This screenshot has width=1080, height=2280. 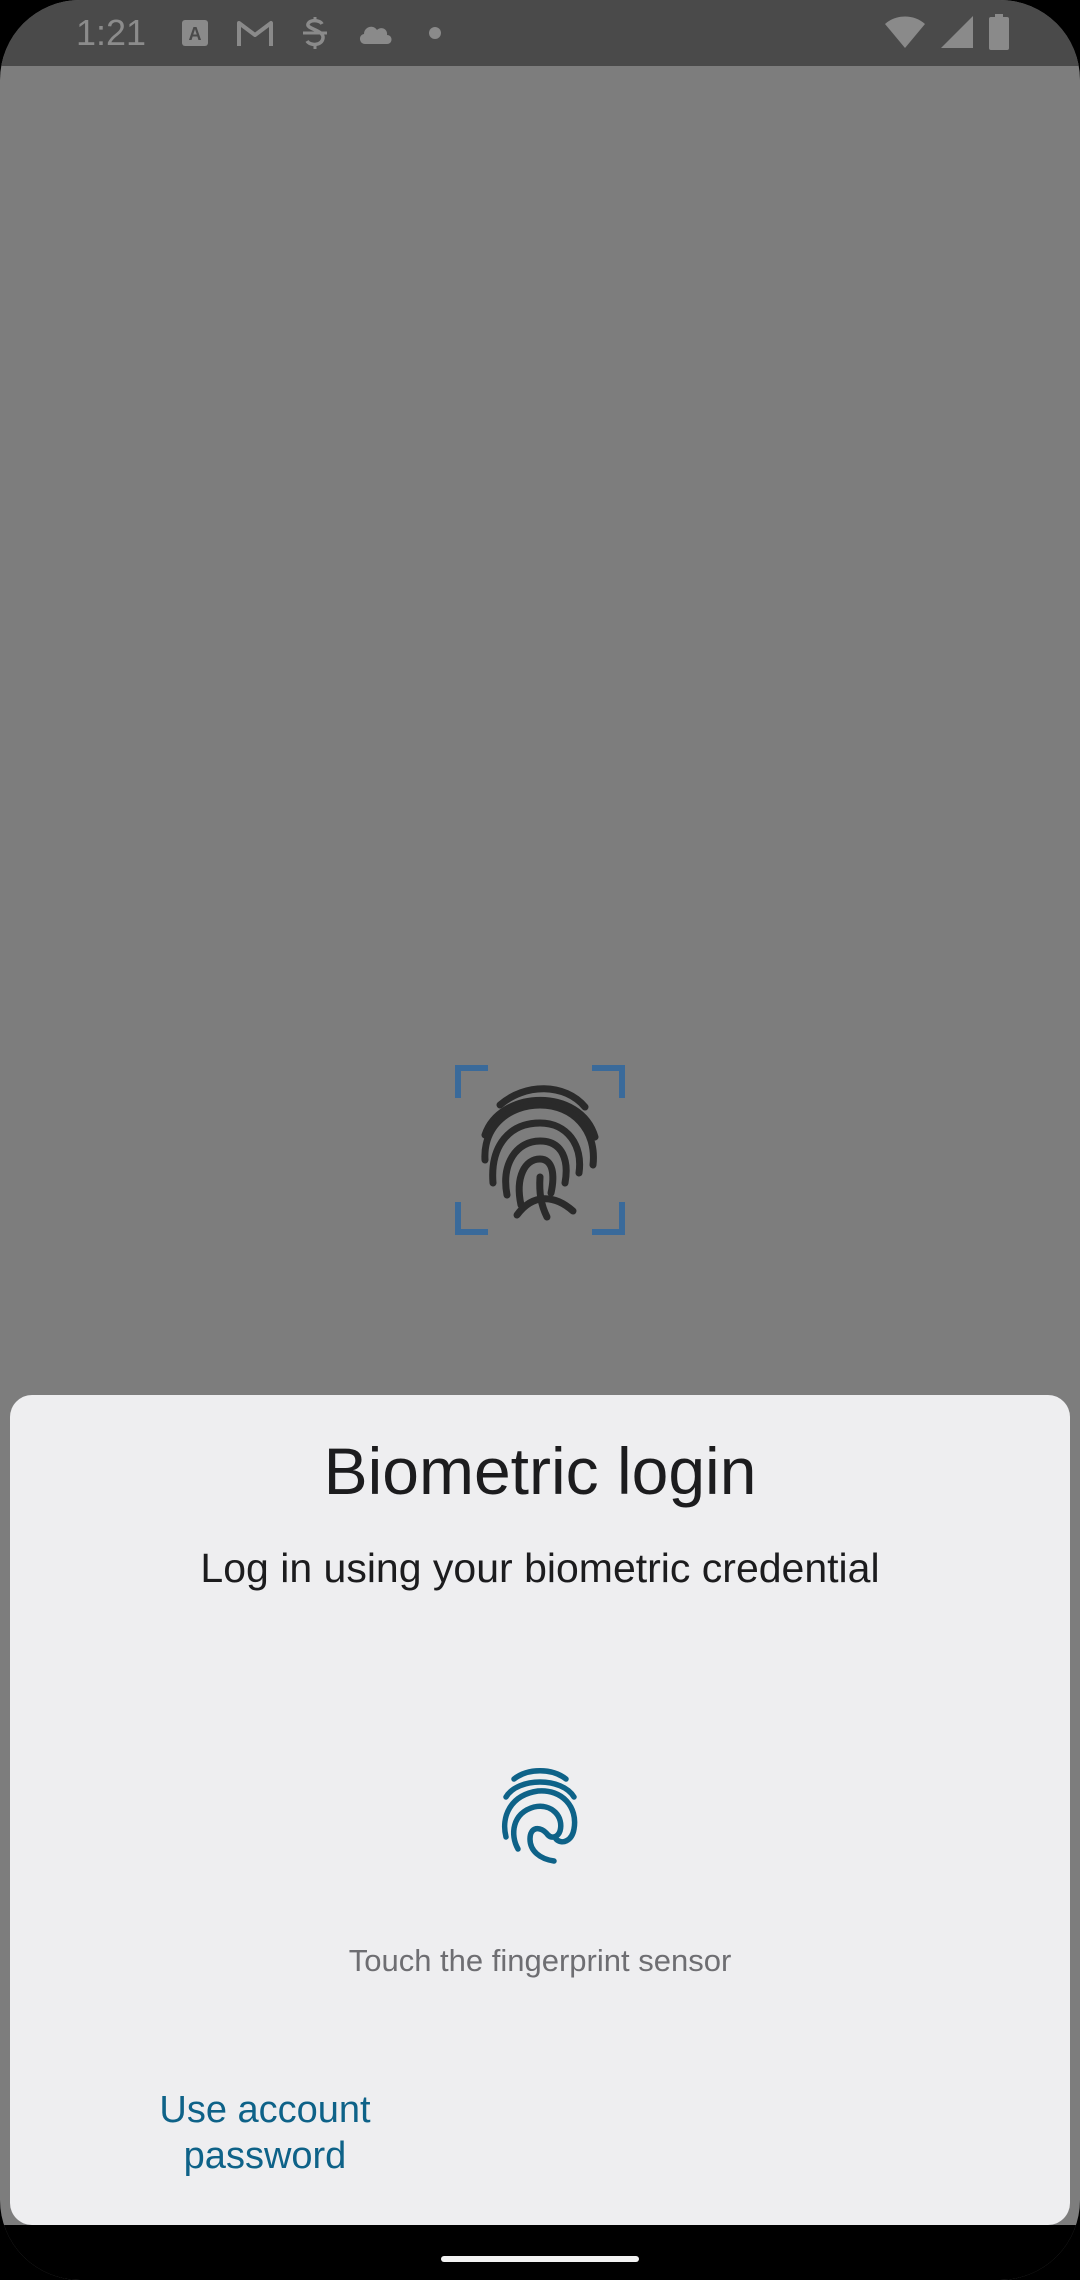 I want to click on dialog-title: Biometric login, so click(x=540, y=1471).